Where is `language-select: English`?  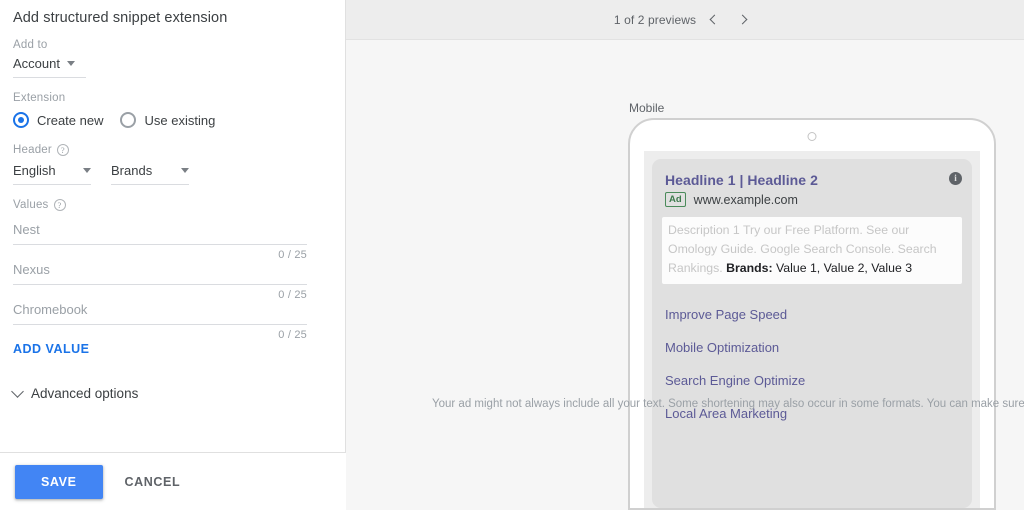
language-select: English is located at coordinates (52, 174).